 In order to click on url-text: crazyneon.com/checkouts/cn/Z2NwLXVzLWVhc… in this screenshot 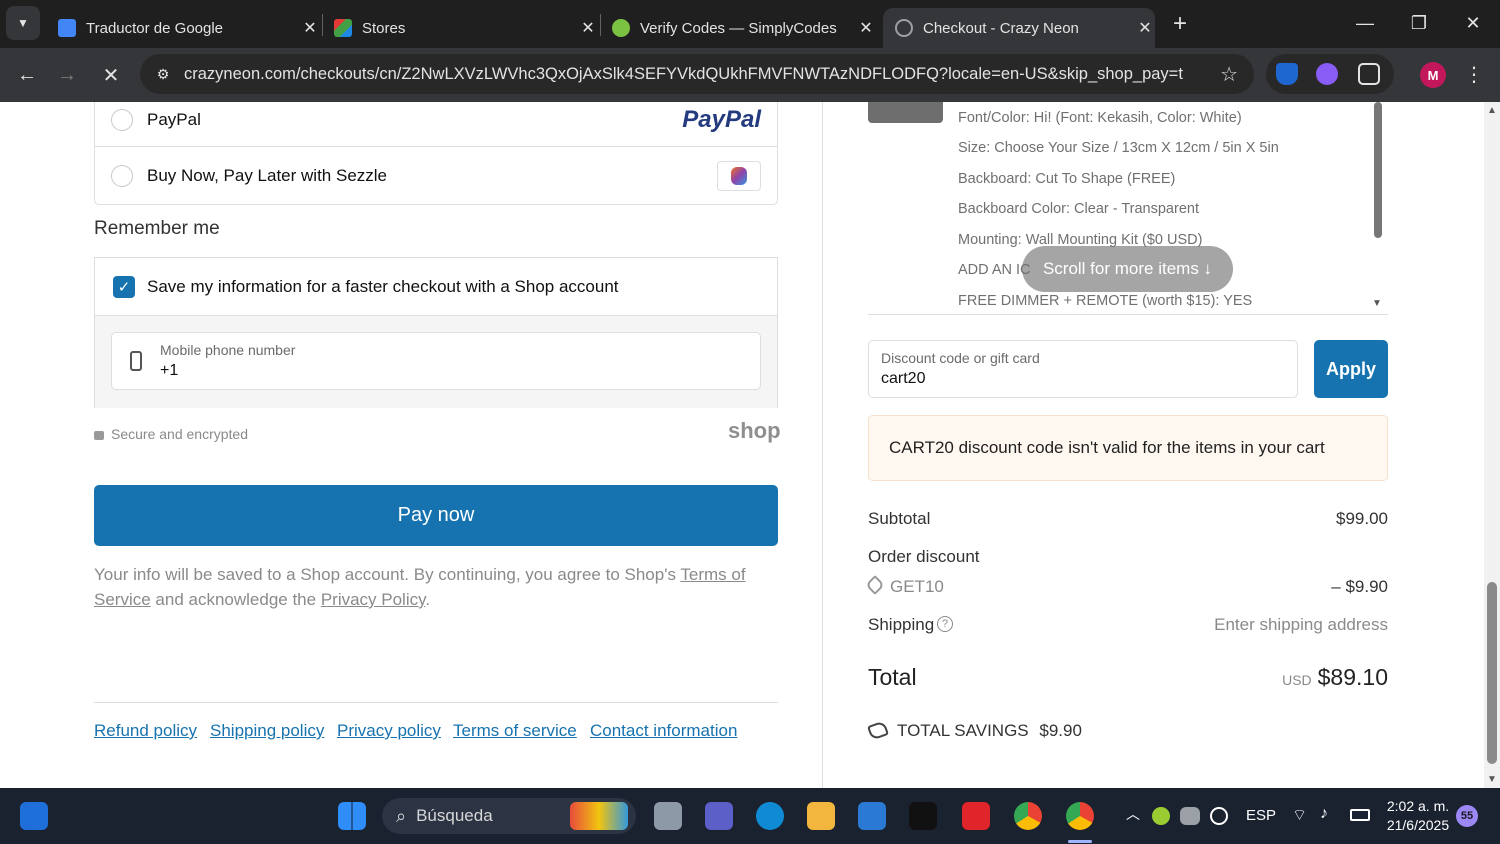, I will do `click(684, 74)`.